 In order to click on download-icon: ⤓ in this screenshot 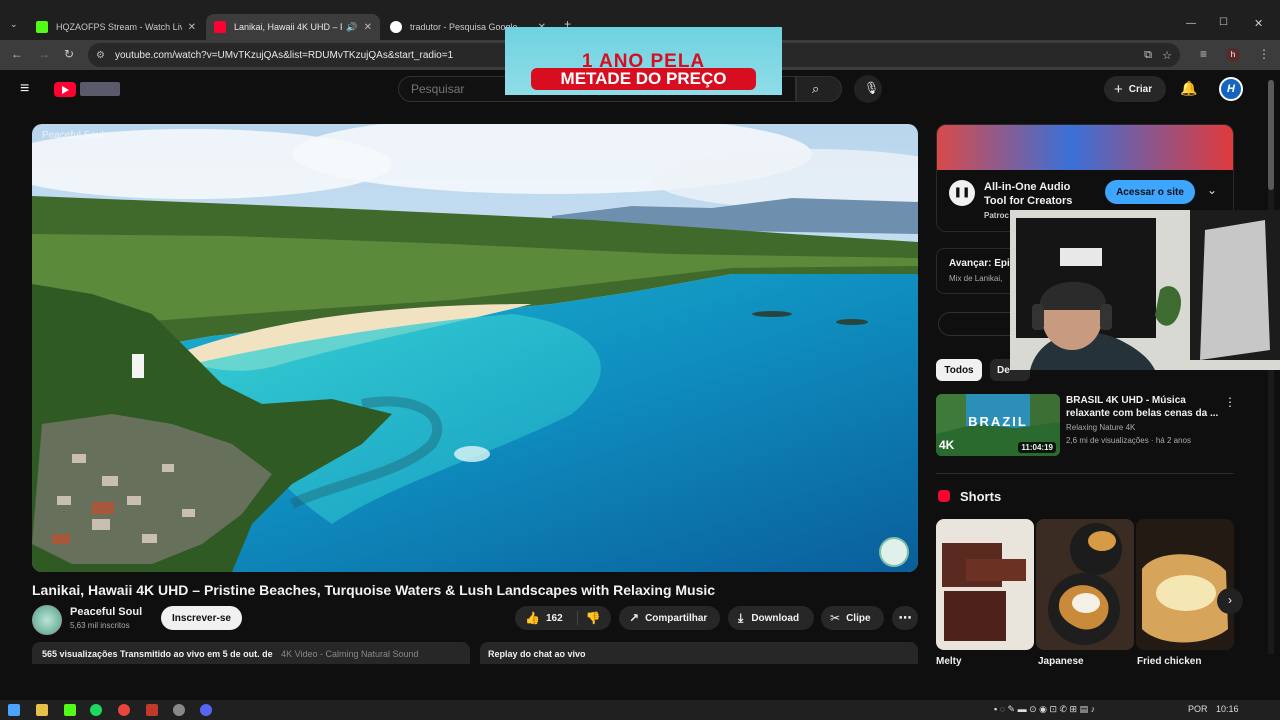, I will do `click(741, 617)`.